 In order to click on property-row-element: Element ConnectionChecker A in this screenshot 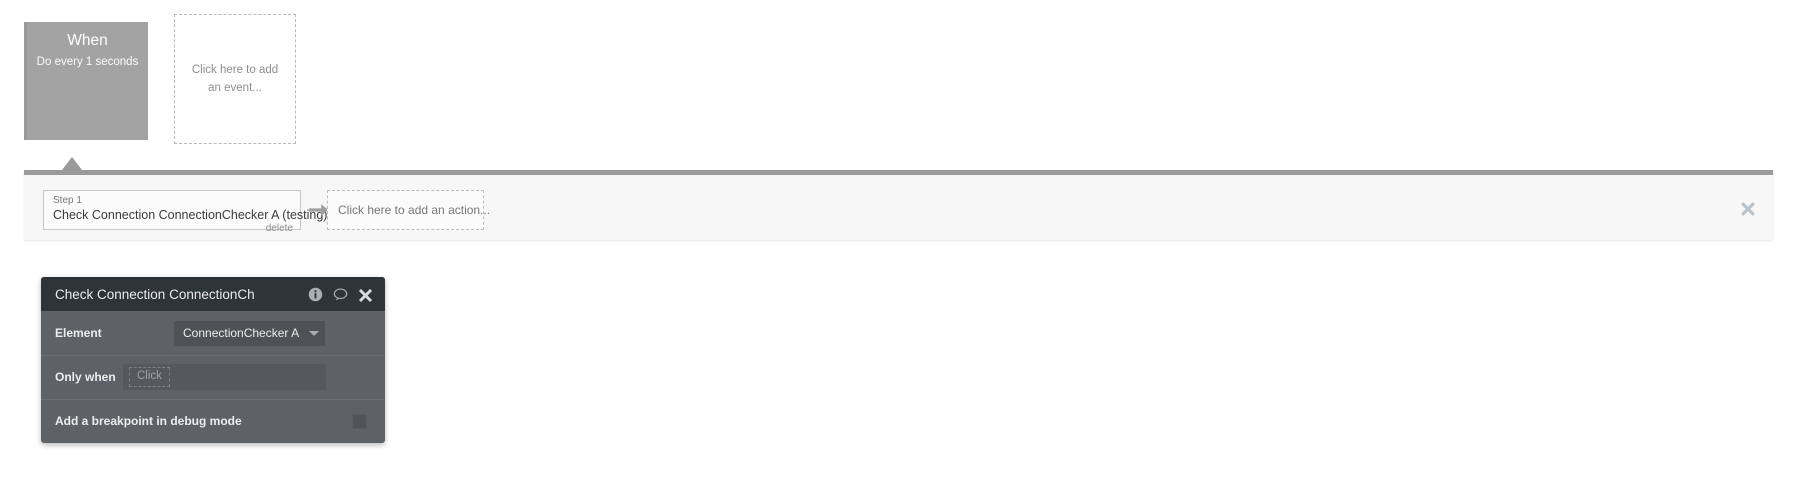, I will do `click(213, 333)`.